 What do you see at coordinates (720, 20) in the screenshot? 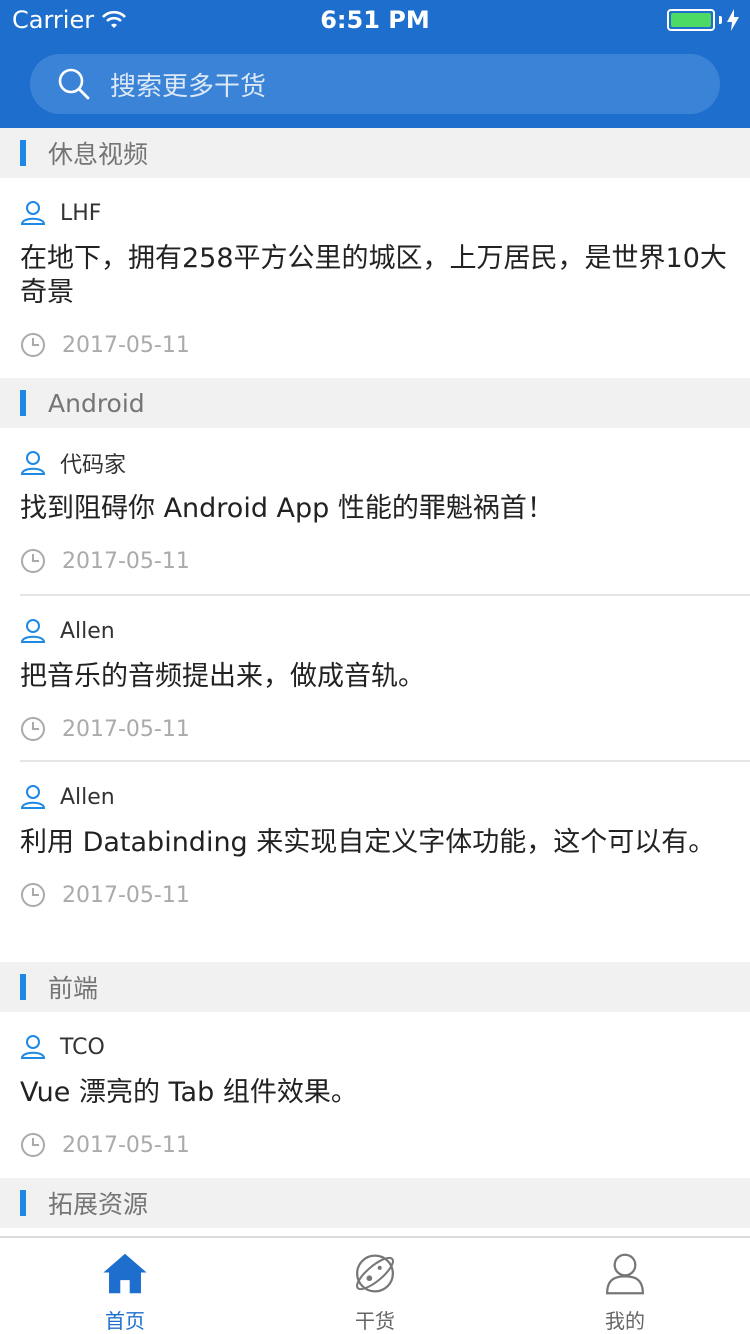
I see `battery-tip` at bounding box center [720, 20].